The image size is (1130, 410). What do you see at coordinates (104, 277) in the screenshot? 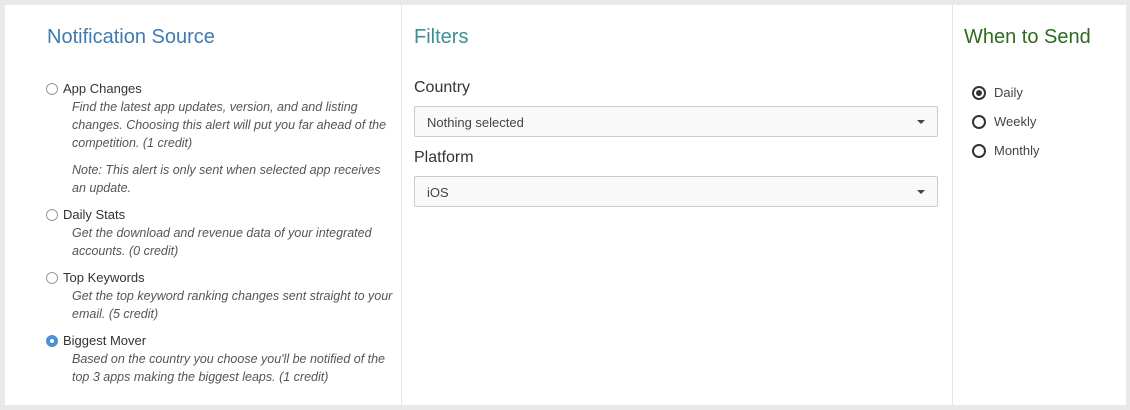
I see `source-option-label: Top Keywords` at bounding box center [104, 277].